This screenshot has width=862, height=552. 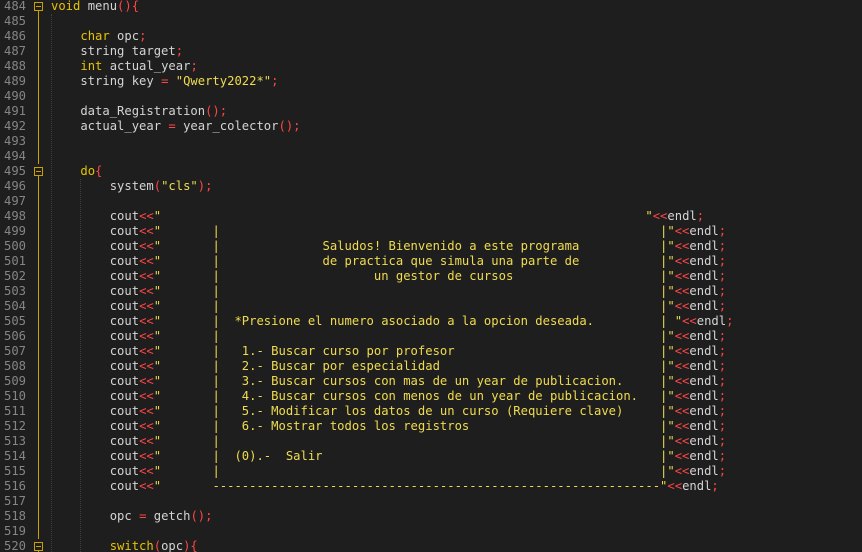 What do you see at coordinates (132, 186) in the screenshot?
I see `code-line: system("cls");` at bounding box center [132, 186].